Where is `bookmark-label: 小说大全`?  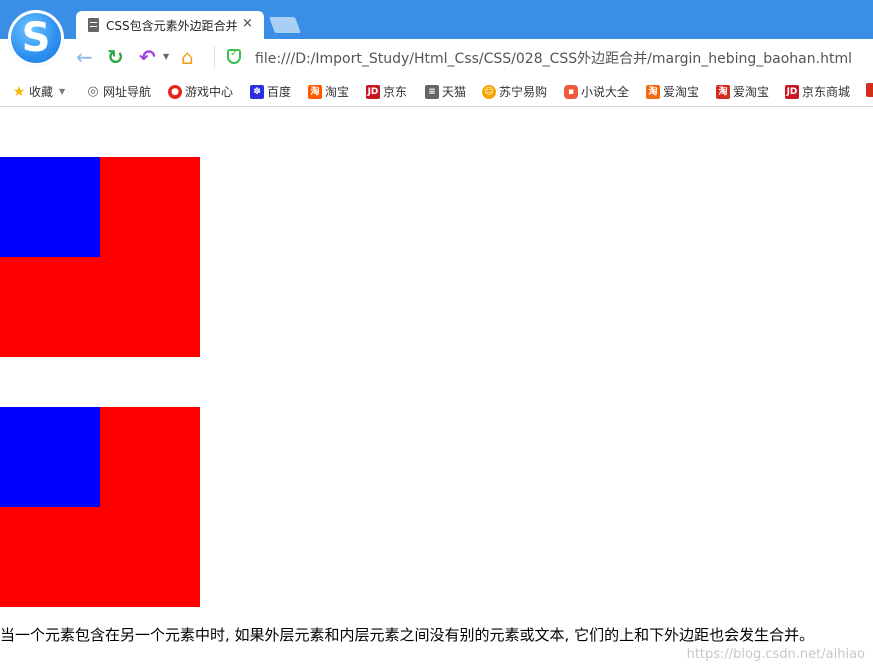 bookmark-label: 小说大全 is located at coordinates (605, 92).